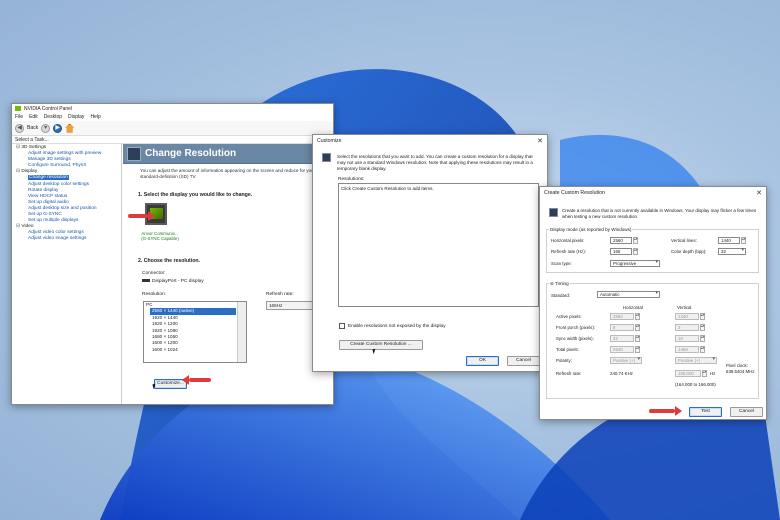  What do you see at coordinates (713, 373) in the screenshot?
I see `hz-unit: Hz` at bounding box center [713, 373].